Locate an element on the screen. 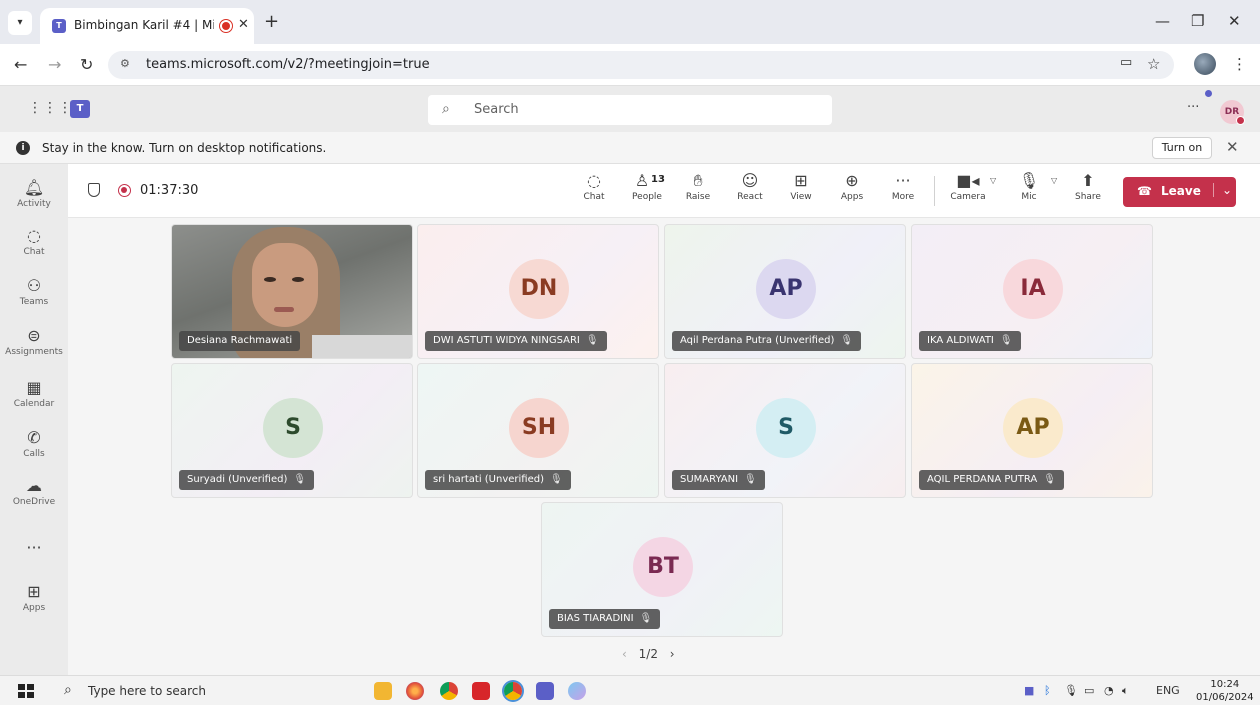 Image resolution: width=1260 pixels, height=705 pixels. tab-search-icon: ▾ is located at coordinates (20, 23).